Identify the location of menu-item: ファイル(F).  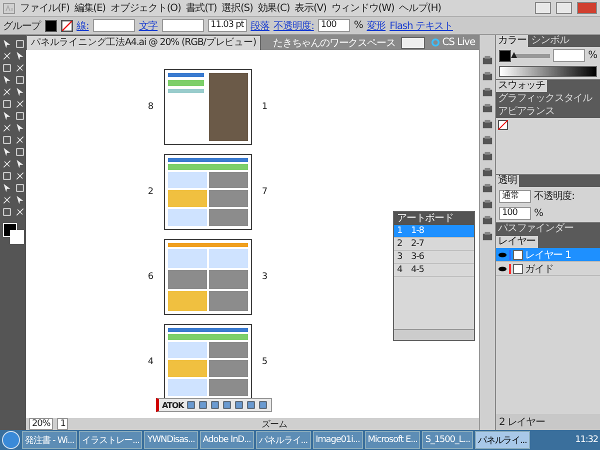
(45, 8).